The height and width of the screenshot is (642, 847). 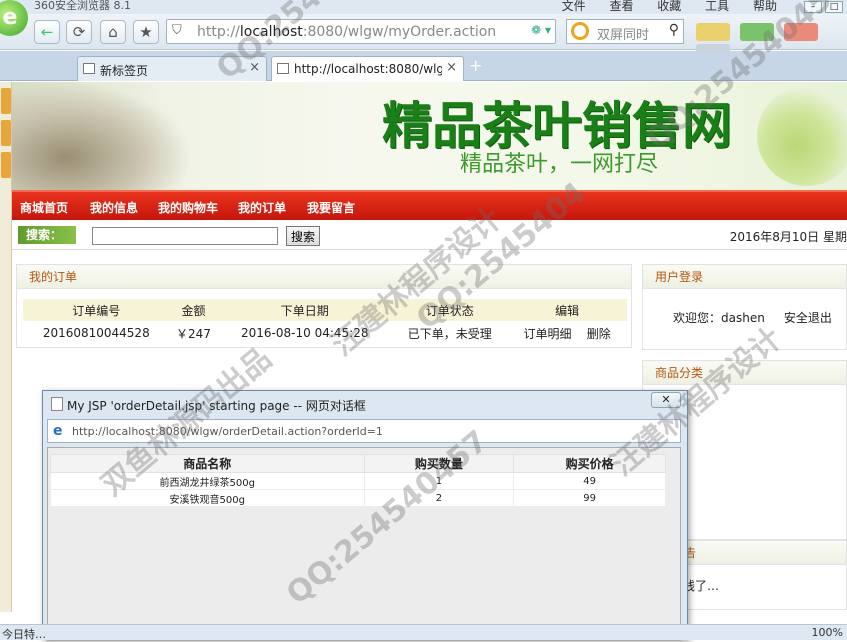 I want to click on nav-home: 商城首页, so click(x=44, y=207).